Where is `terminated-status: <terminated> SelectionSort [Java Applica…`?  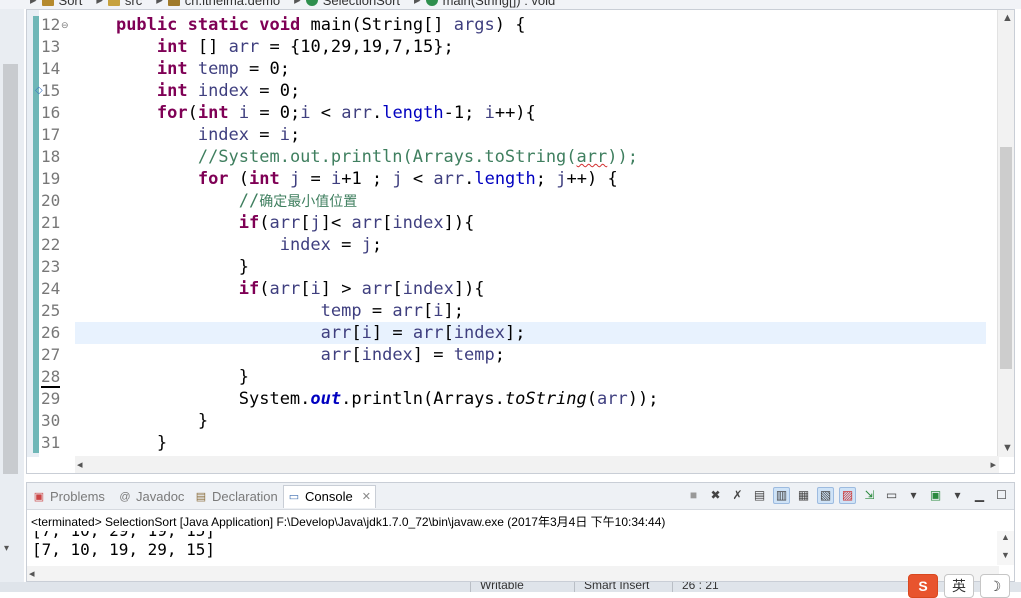
terminated-status: <terminated> SelectionSort [Java Applica… is located at coordinates (348, 522).